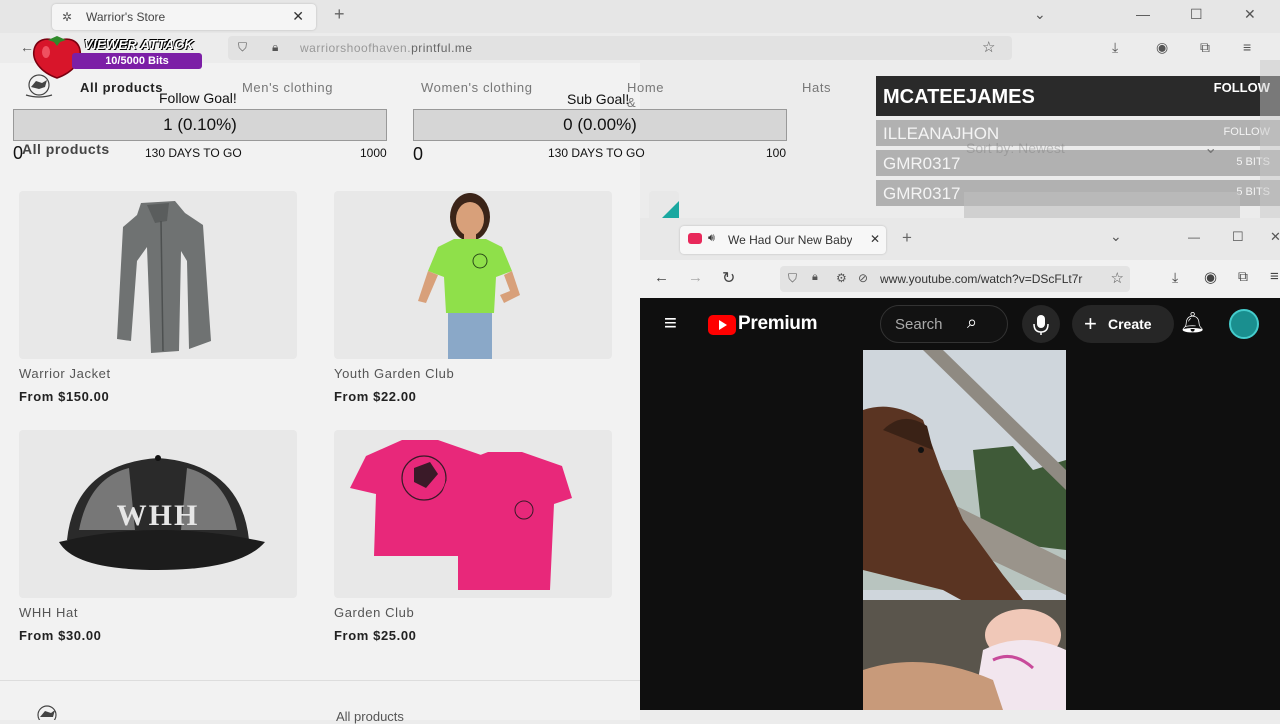 This screenshot has height=724, width=1280. I want to click on product-image-youth-garden-club, so click(473, 275).